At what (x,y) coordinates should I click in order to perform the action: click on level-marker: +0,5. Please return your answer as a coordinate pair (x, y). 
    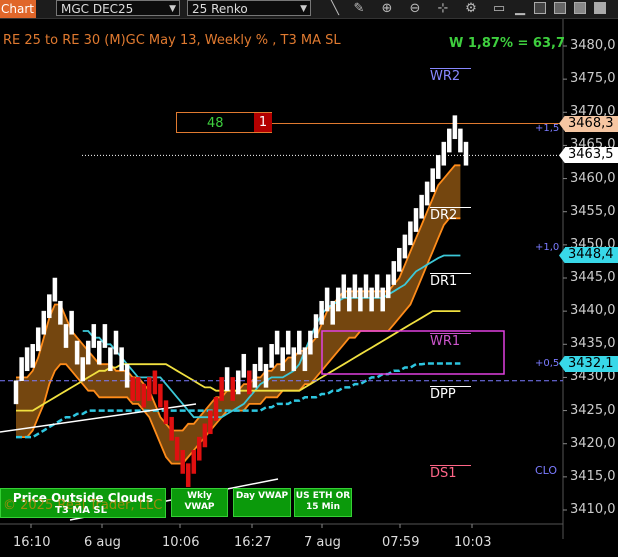
    Looking at the image, I should click on (547, 364).